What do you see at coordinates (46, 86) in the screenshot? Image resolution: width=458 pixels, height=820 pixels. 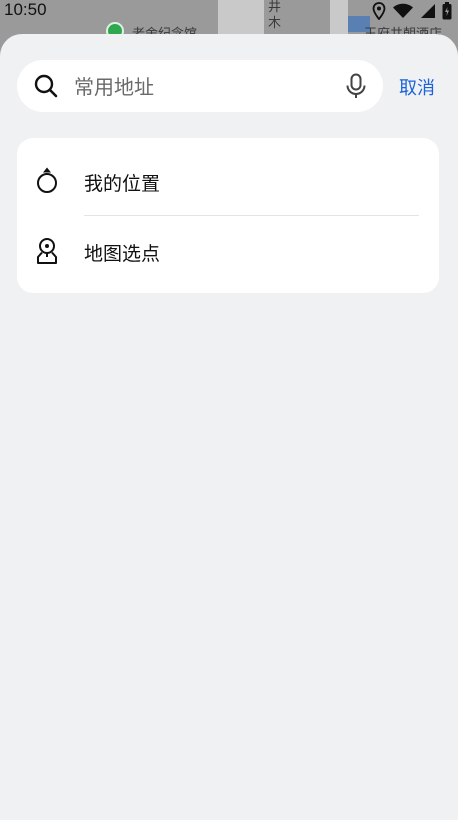 I see `search-icon` at bounding box center [46, 86].